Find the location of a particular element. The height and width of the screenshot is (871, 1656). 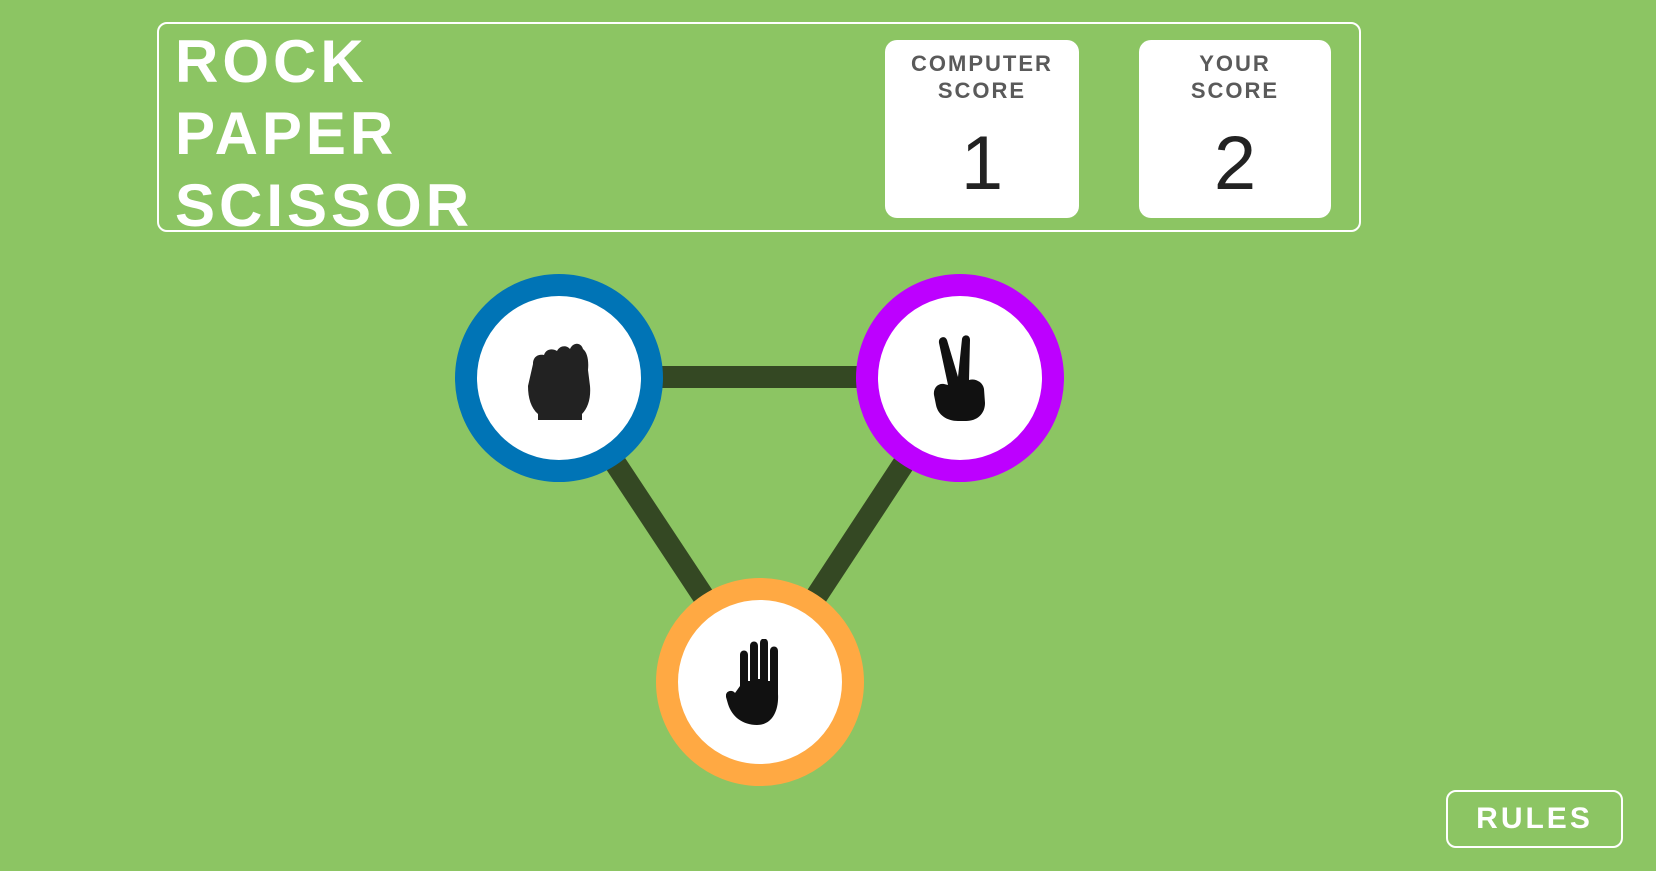

scissor-choice-button is located at coordinates (960, 378).